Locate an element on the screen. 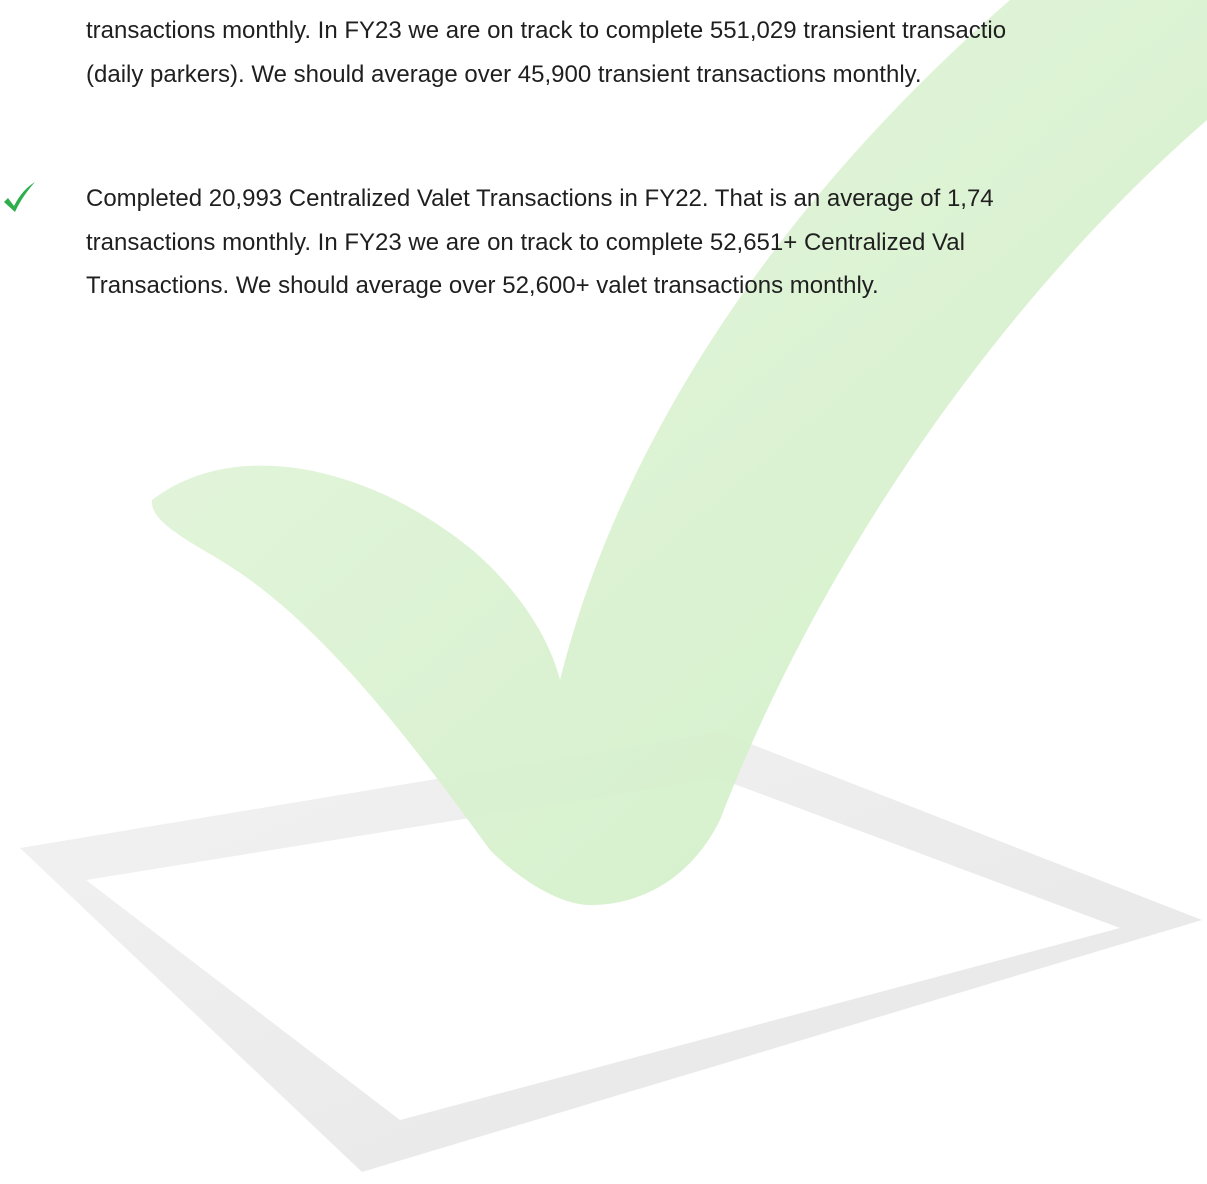  green-checkmark-icon is located at coordinates (19, 197).